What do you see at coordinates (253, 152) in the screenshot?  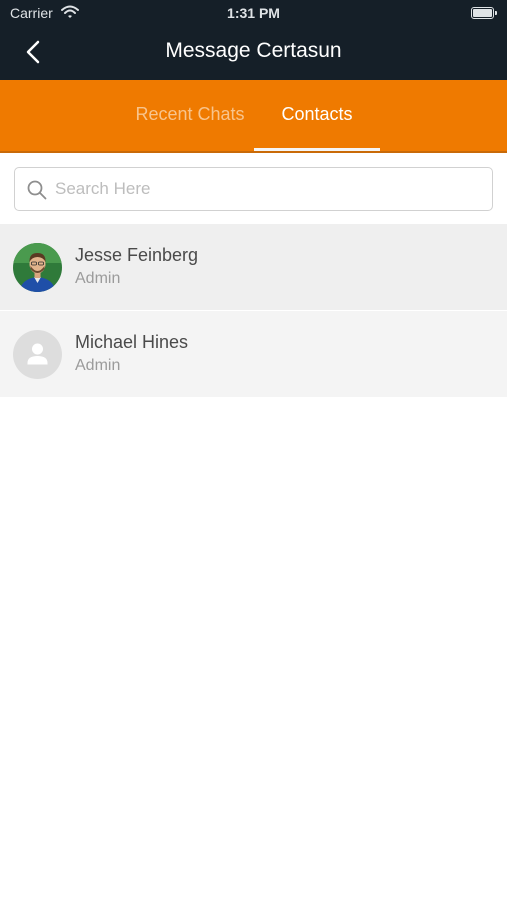 I see `tab-bar-divider` at bounding box center [253, 152].